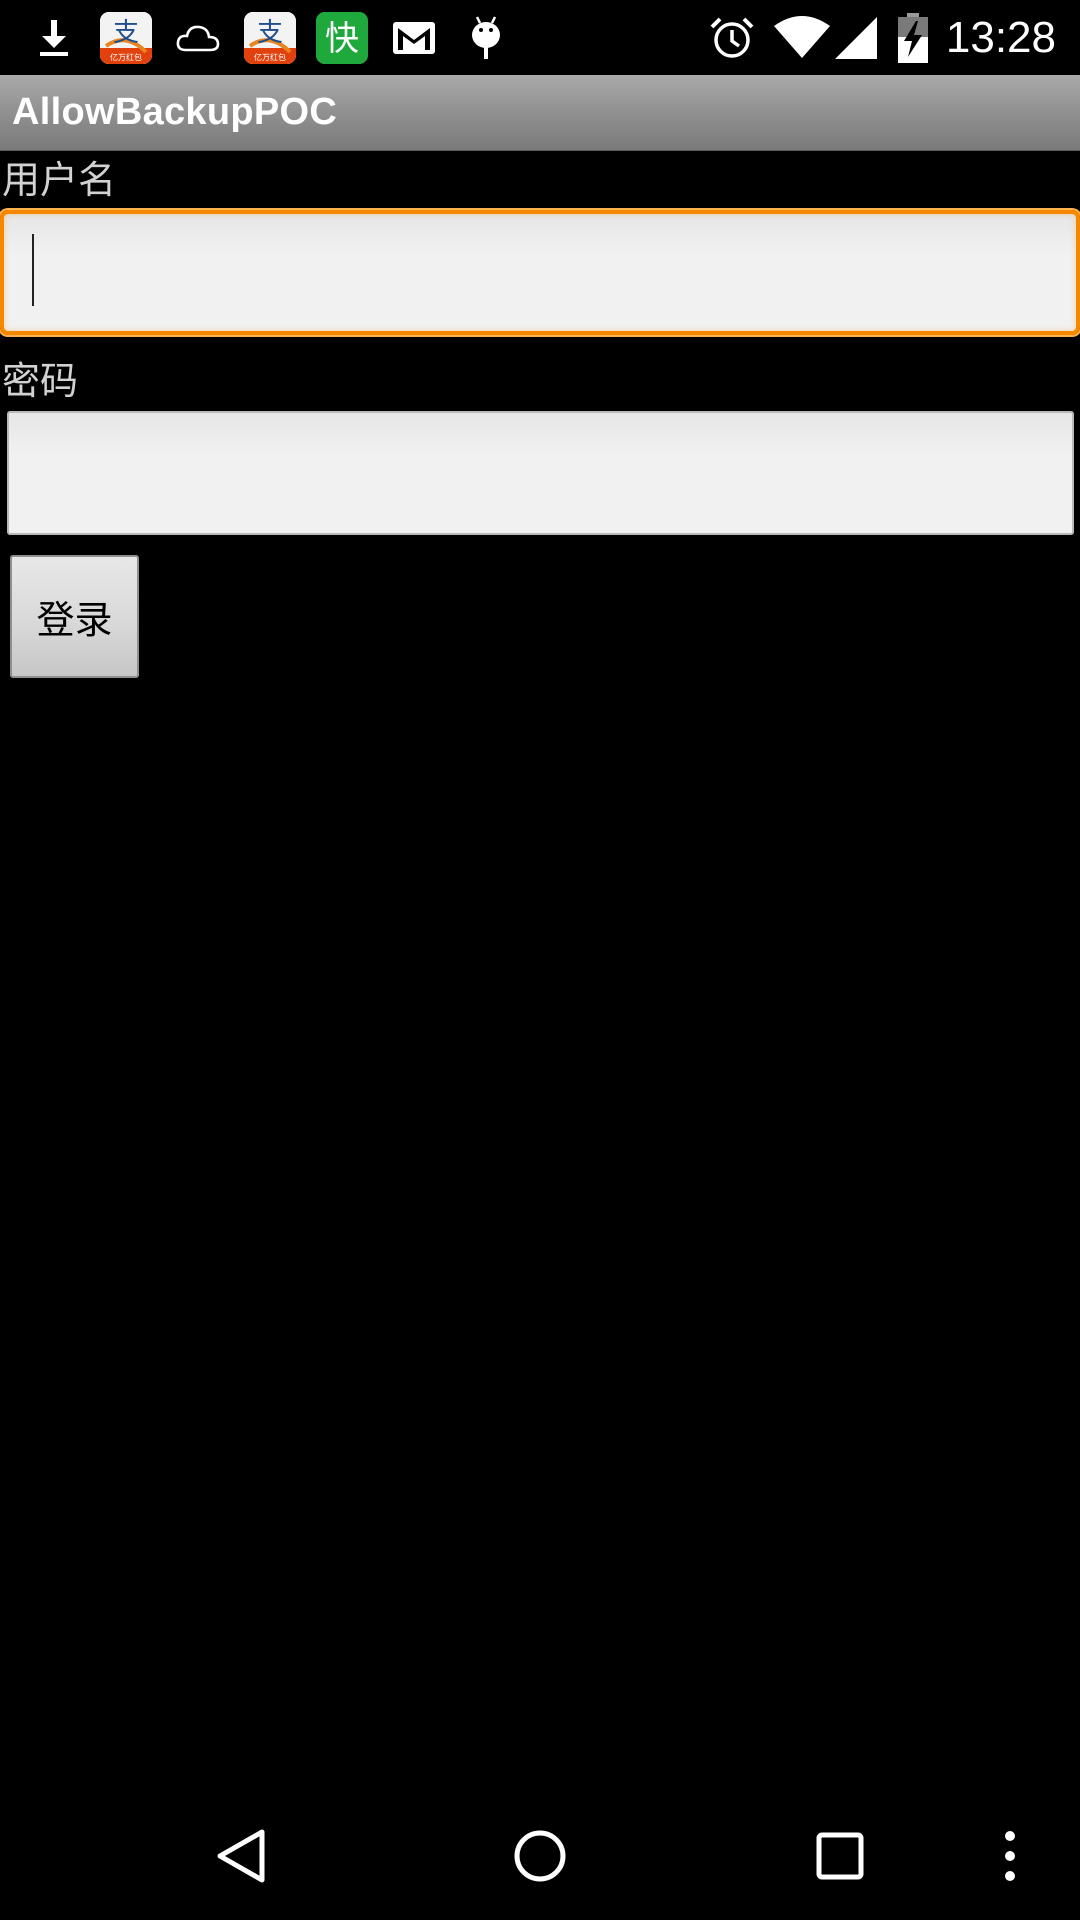  I want to click on alarm-icon, so click(732, 38).